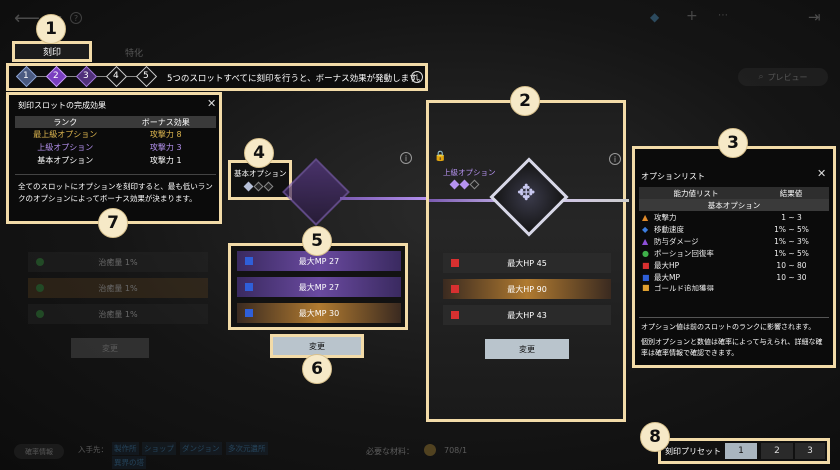  I want to click on stat-value: 1 ~ 3, so click(791, 217).